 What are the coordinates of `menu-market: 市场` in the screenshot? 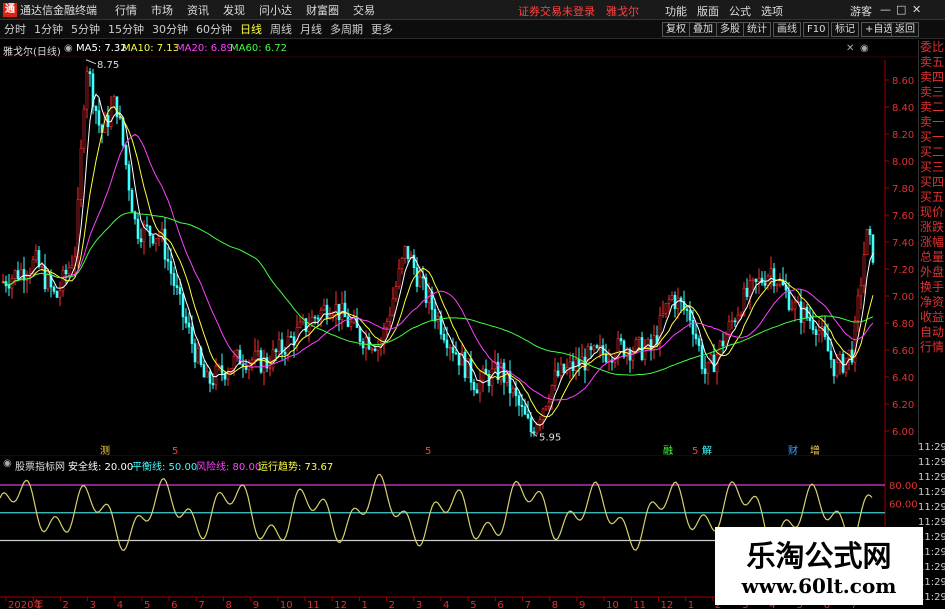 It's located at (162, 10).